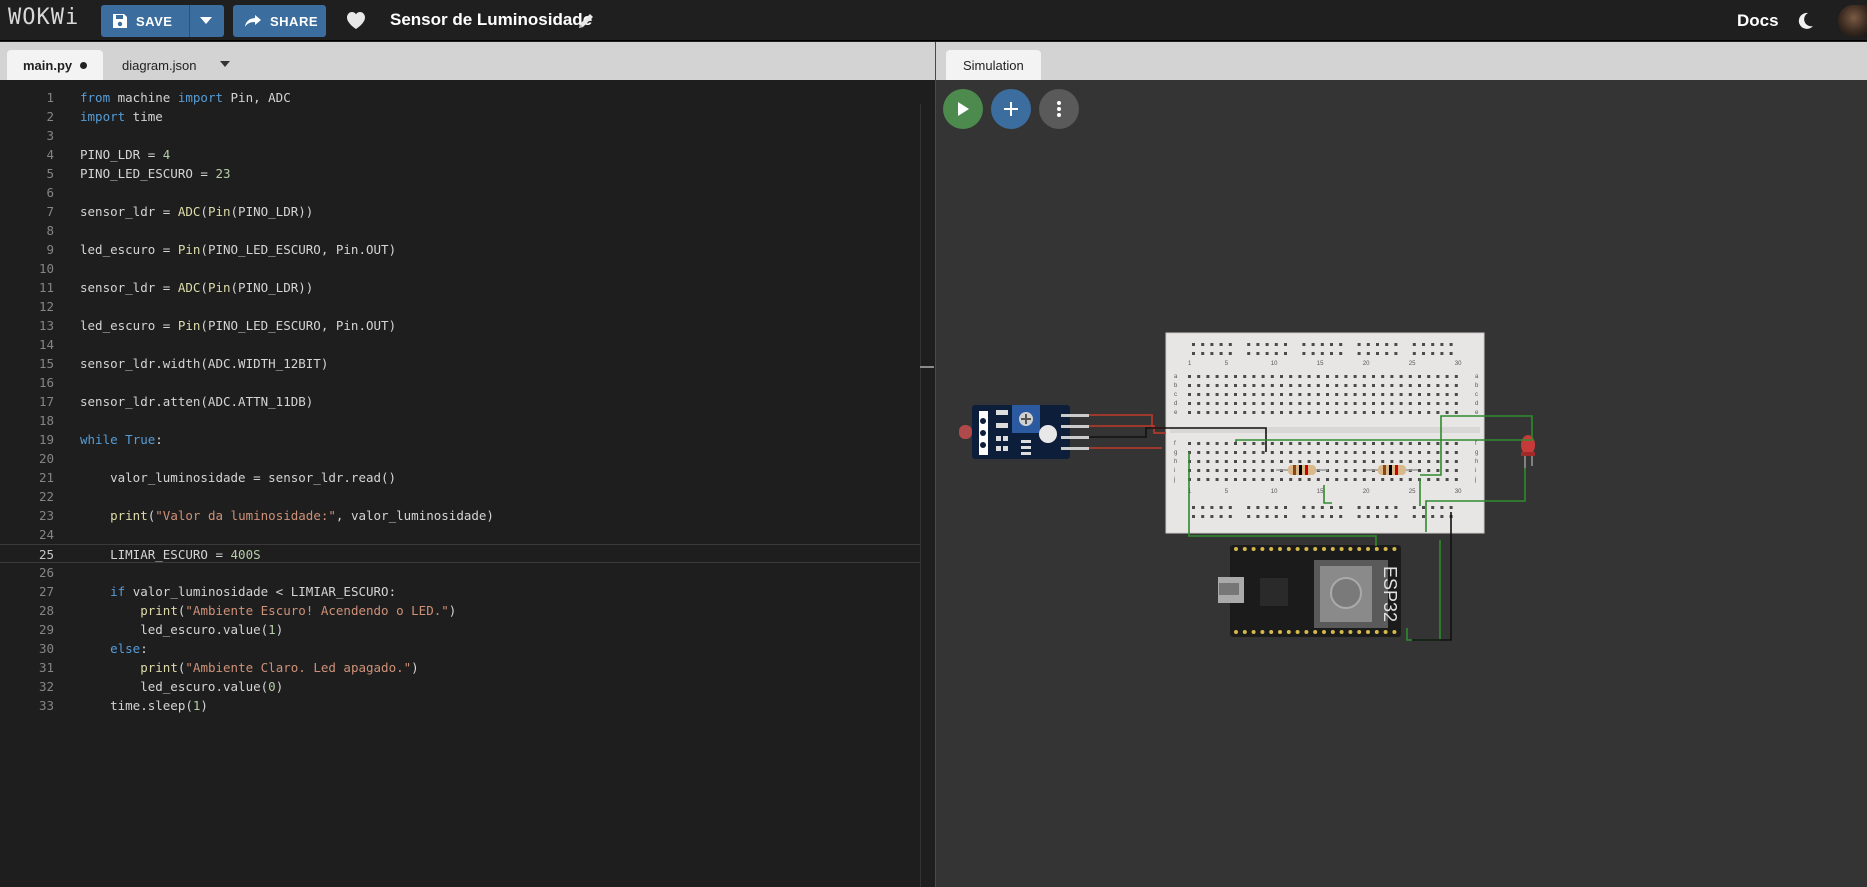 The width and height of the screenshot is (1867, 887). I want to click on ldr-sensor-module, so click(1024, 432).